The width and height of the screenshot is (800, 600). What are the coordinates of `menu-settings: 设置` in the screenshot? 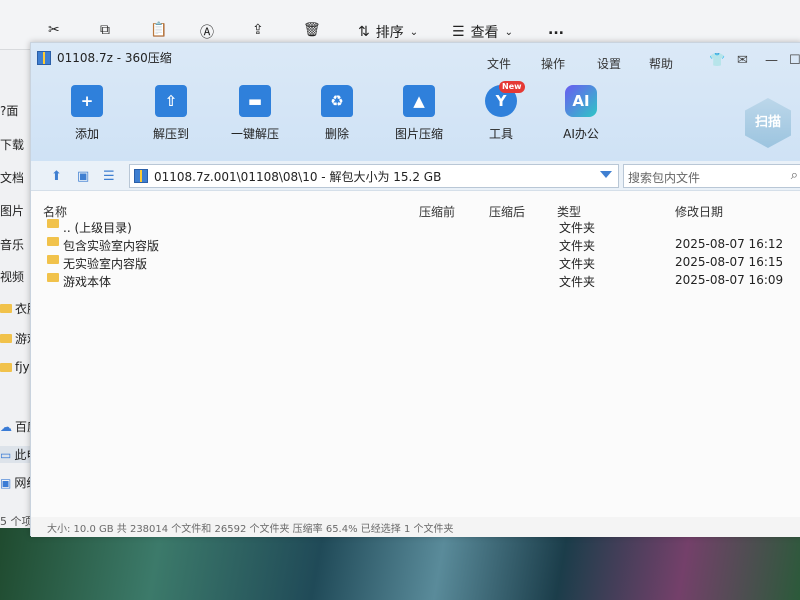 It's located at (609, 63).